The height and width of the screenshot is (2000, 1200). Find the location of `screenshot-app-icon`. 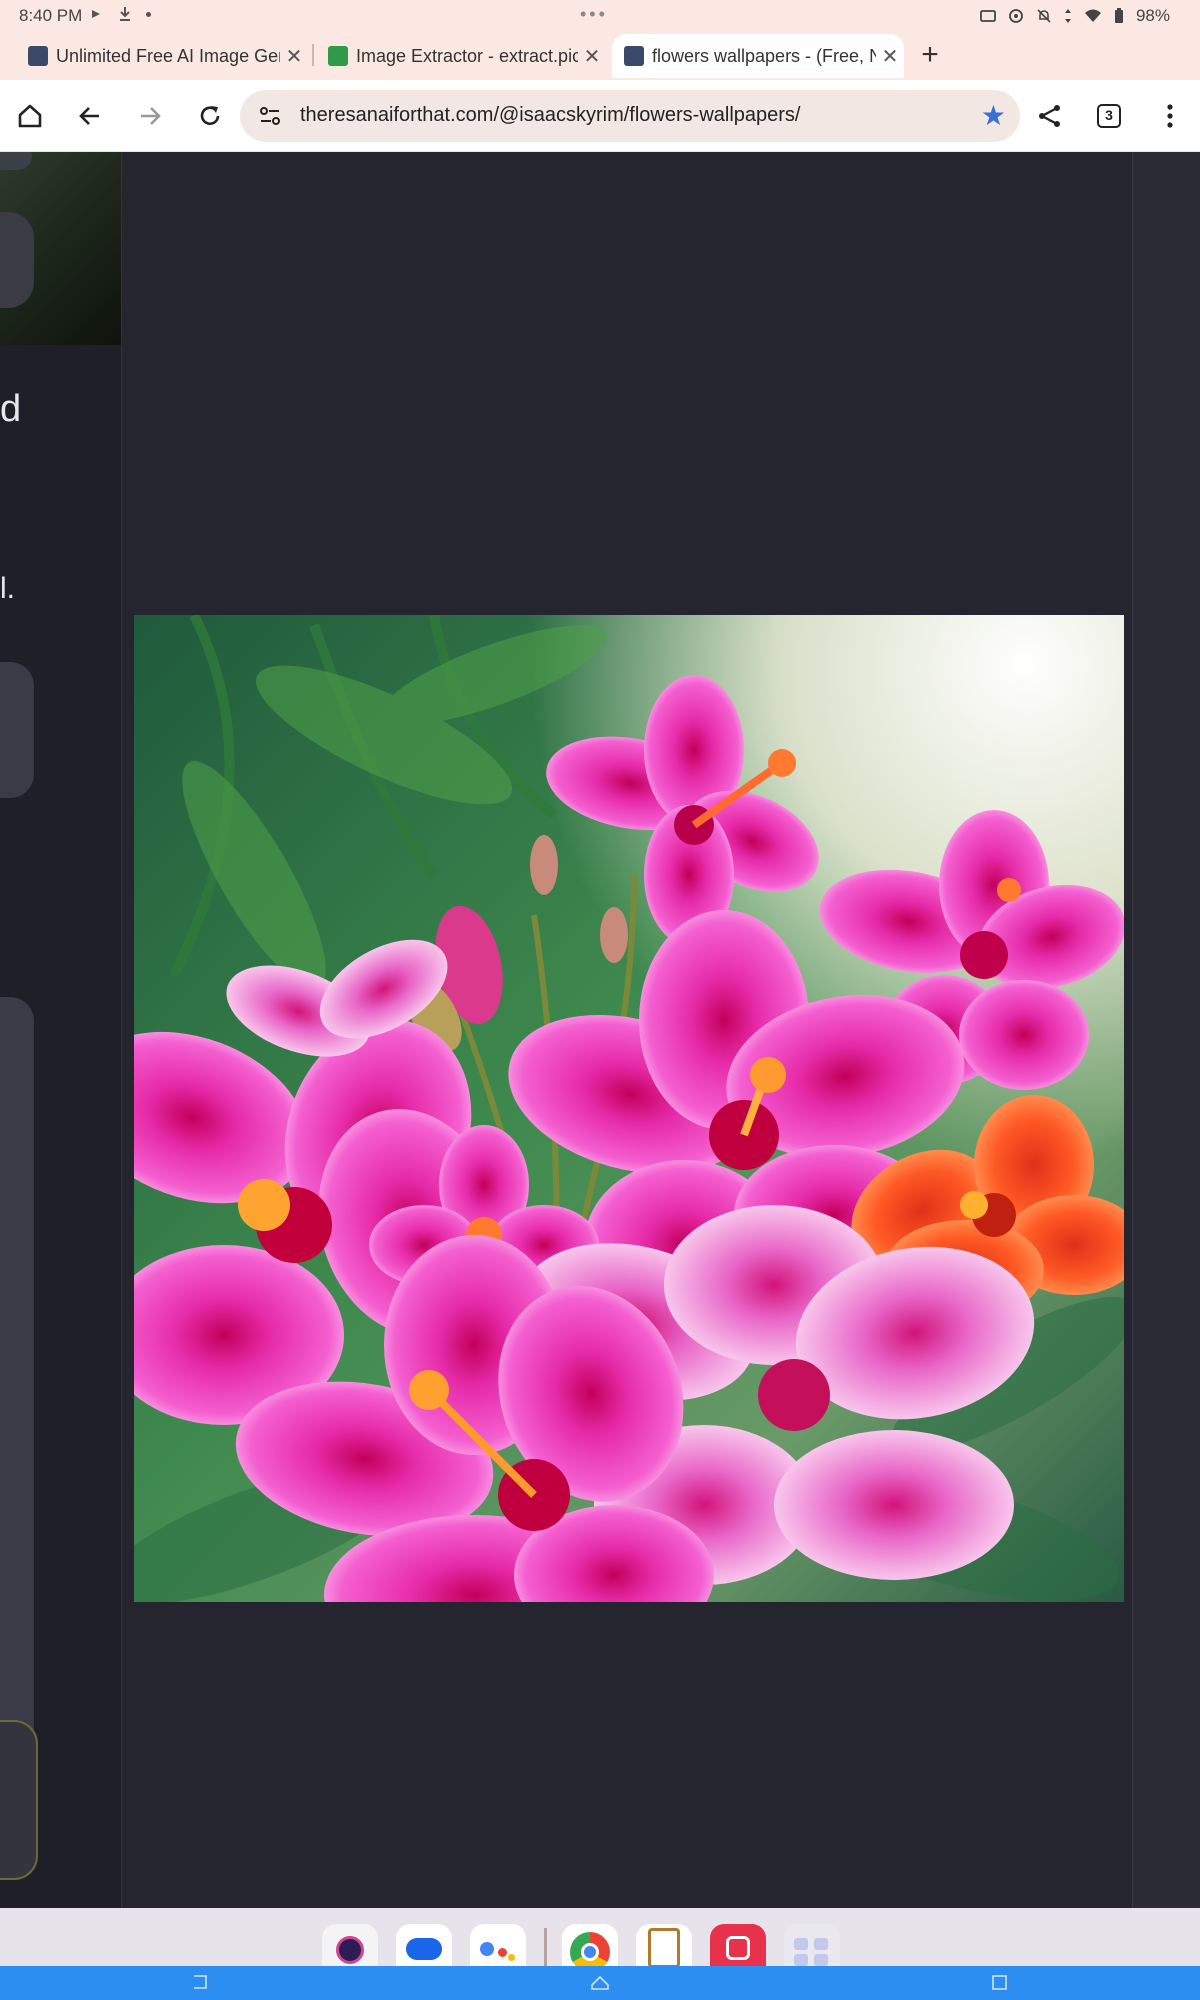

screenshot-app-icon is located at coordinates (738, 1946).